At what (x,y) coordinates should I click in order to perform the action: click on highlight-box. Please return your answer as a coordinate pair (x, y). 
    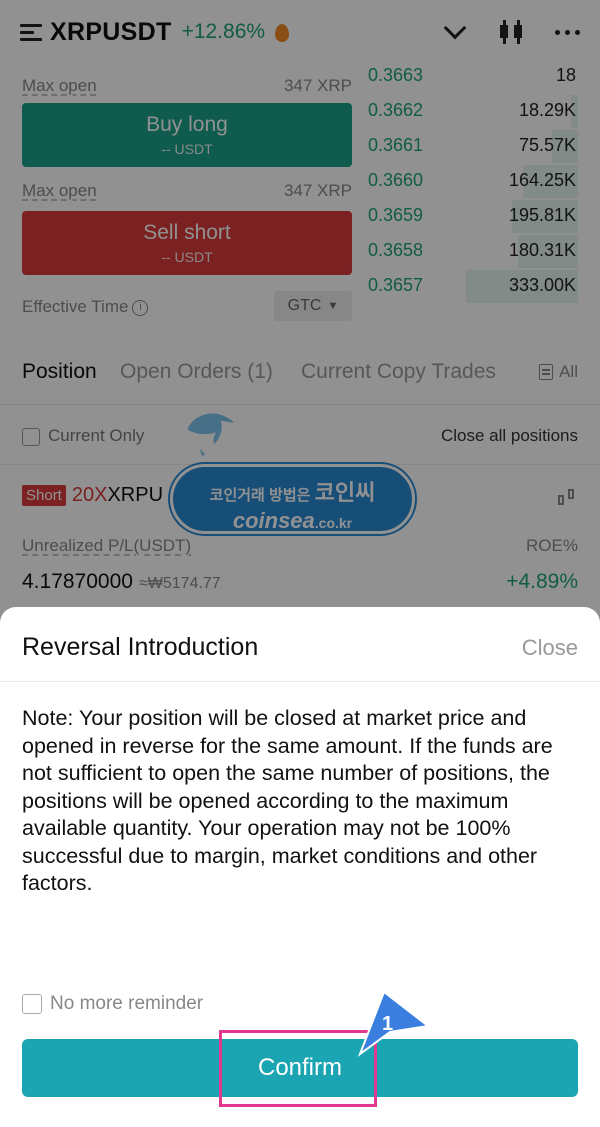
    Looking at the image, I should click on (298, 1068).